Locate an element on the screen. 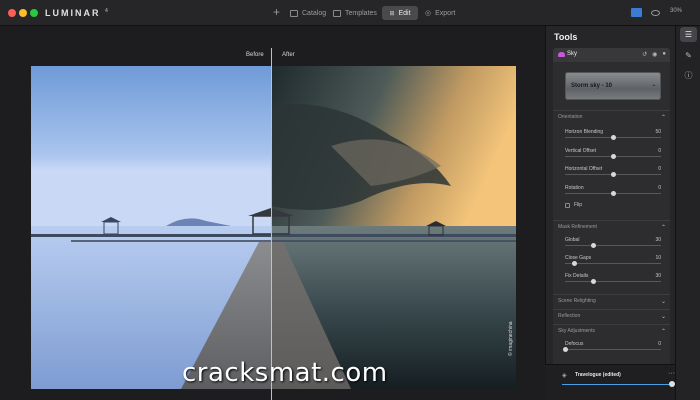 This screenshot has width=700, height=400. edit-tab: ⊞ Edit is located at coordinates (400, 13).